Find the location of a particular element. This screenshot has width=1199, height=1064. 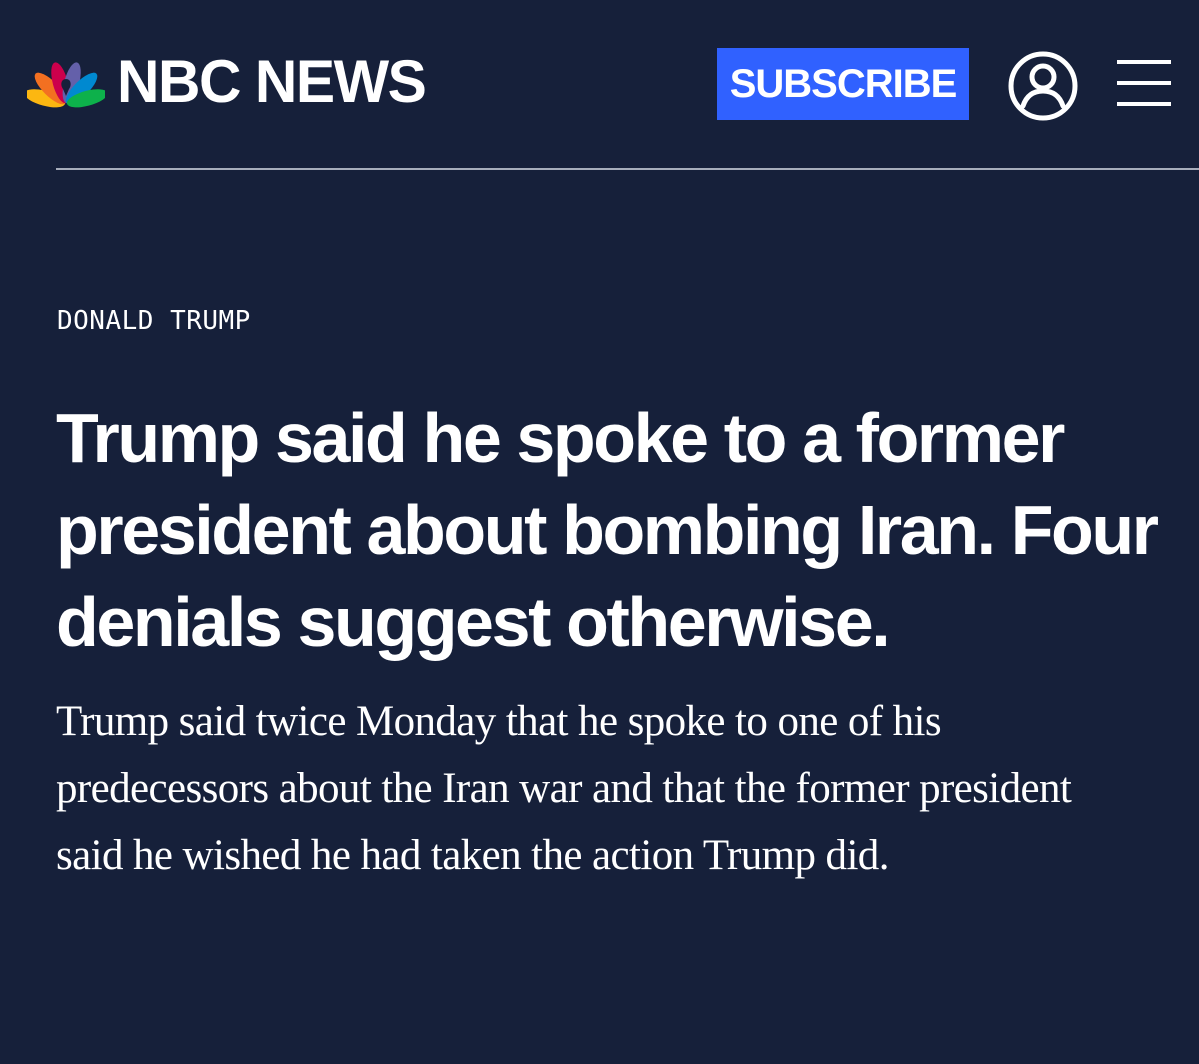

hamburger-menu-icon is located at coordinates (1144, 84).